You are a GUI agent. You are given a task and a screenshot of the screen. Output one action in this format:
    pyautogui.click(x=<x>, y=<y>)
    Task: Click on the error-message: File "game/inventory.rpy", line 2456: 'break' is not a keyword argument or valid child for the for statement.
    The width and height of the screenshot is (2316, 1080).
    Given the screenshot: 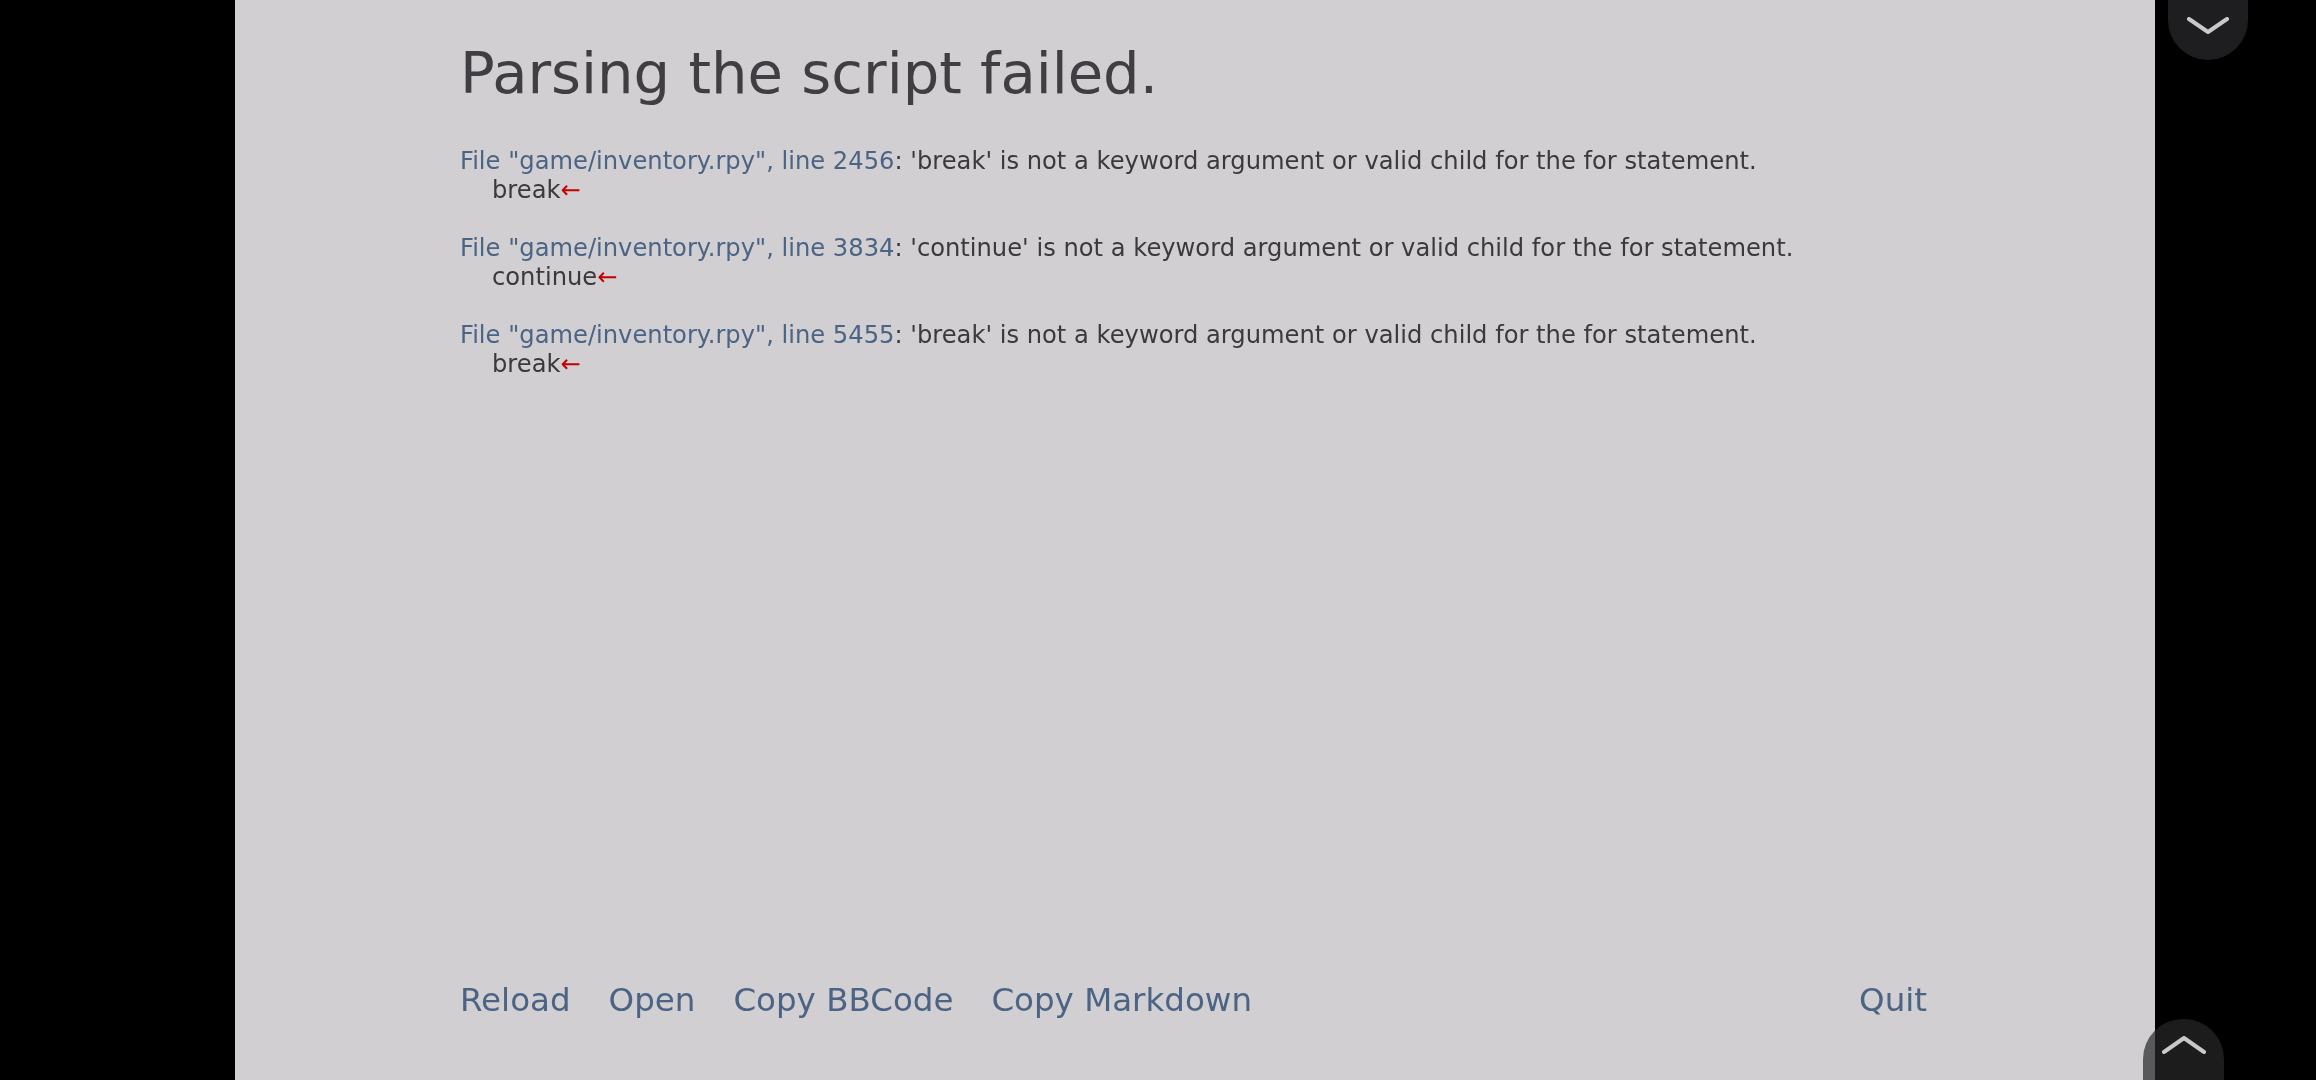 What is the action you would take?
    pyautogui.click(x=1108, y=161)
    